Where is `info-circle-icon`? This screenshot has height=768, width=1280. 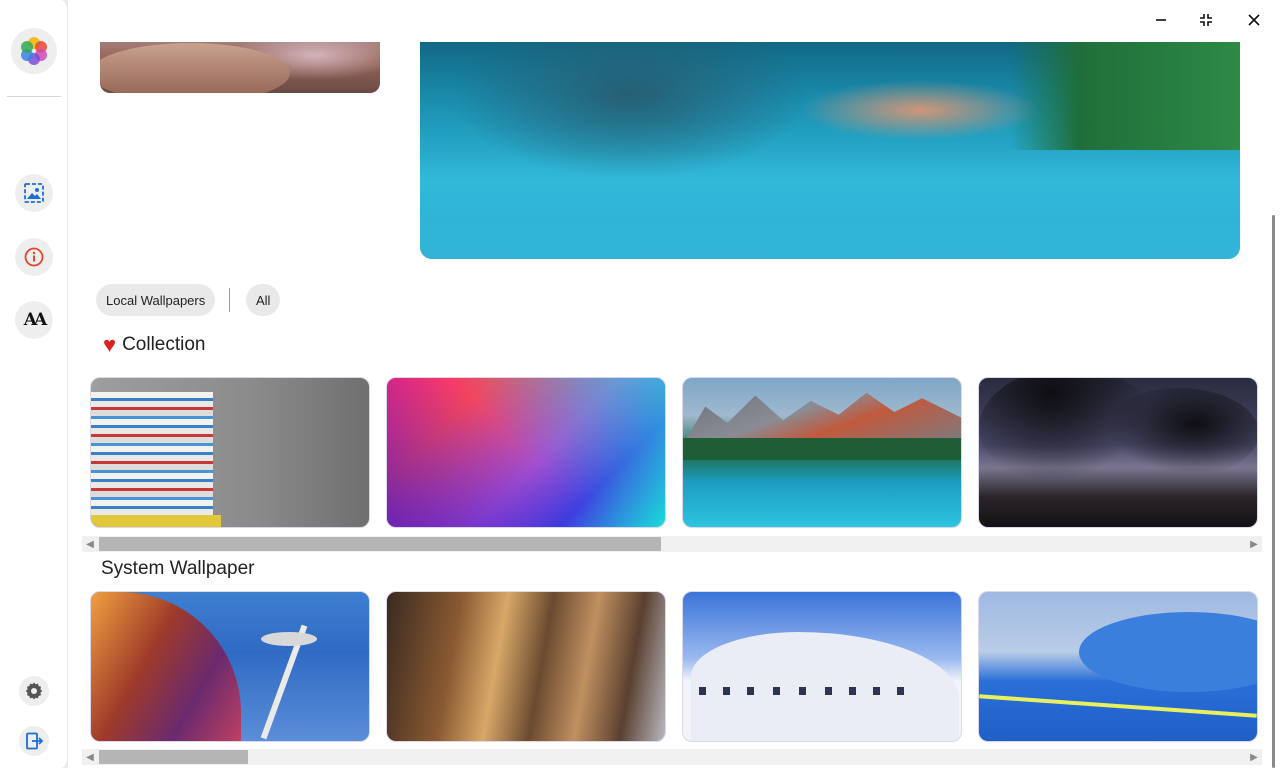
info-circle-icon is located at coordinates (34, 257).